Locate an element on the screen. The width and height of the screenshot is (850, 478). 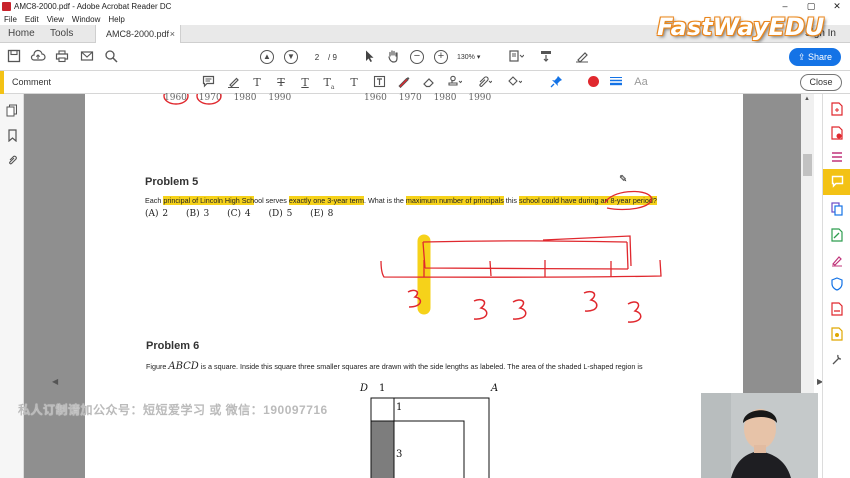
stamp-icon is located at coordinates (454, 82).